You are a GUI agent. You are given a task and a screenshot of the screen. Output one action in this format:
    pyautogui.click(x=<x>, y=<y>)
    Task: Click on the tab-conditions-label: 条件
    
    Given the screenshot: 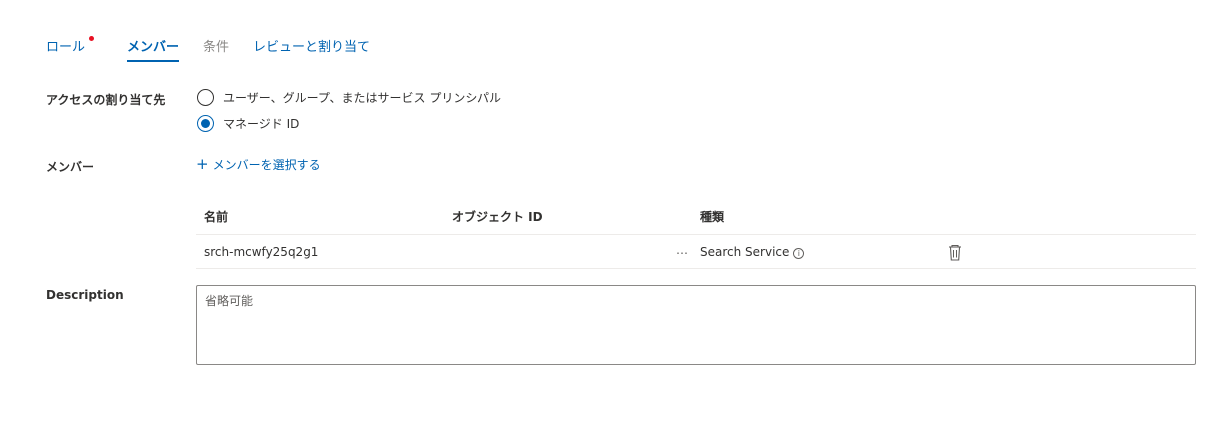 What is the action you would take?
    pyautogui.click(x=216, y=47)
    